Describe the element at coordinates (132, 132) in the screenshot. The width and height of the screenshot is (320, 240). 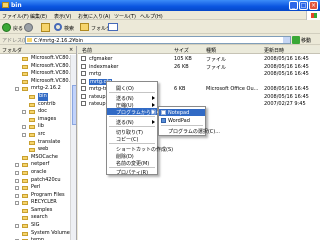
I see `context-menu-cut: 切り取り(T)` at that location.